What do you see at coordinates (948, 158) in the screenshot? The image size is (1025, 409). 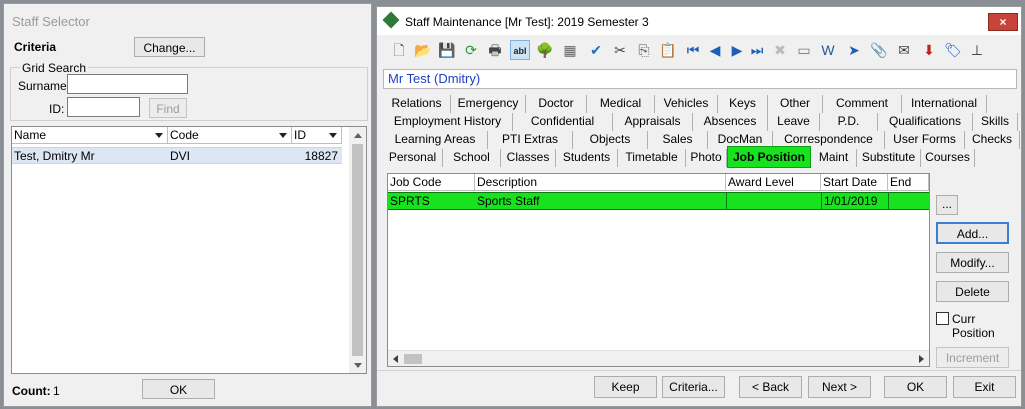 I see `tab-courses: Courses` at bounding box center [948, 158].